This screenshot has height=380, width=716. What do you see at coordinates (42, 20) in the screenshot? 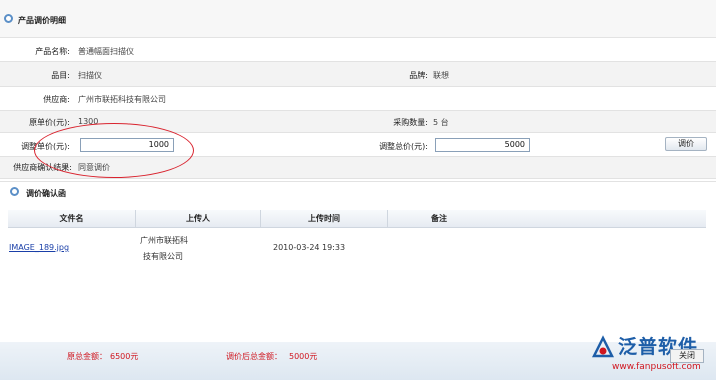
I see `page-title: 产品调价明细` at bounding box center [42, 20].